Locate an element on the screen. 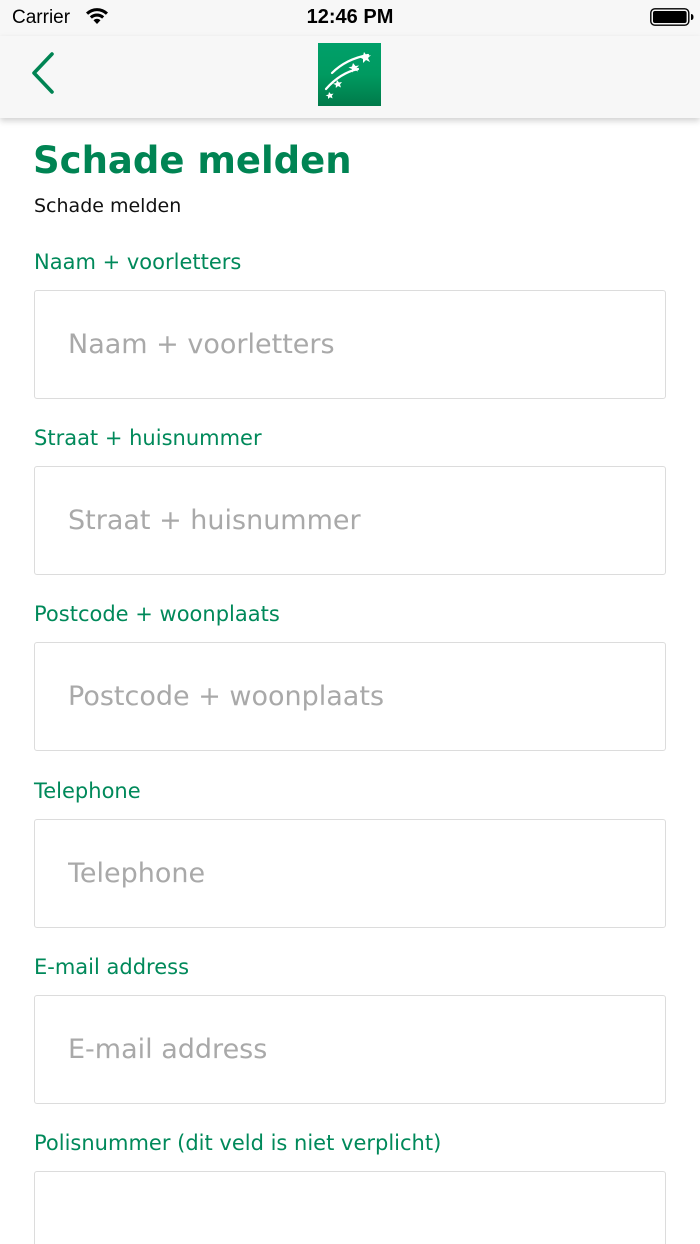 The image size is (700, 1244). field-label: Polisnummer (dit veld is niet verplicht) is located at coordinates (238, 1143).